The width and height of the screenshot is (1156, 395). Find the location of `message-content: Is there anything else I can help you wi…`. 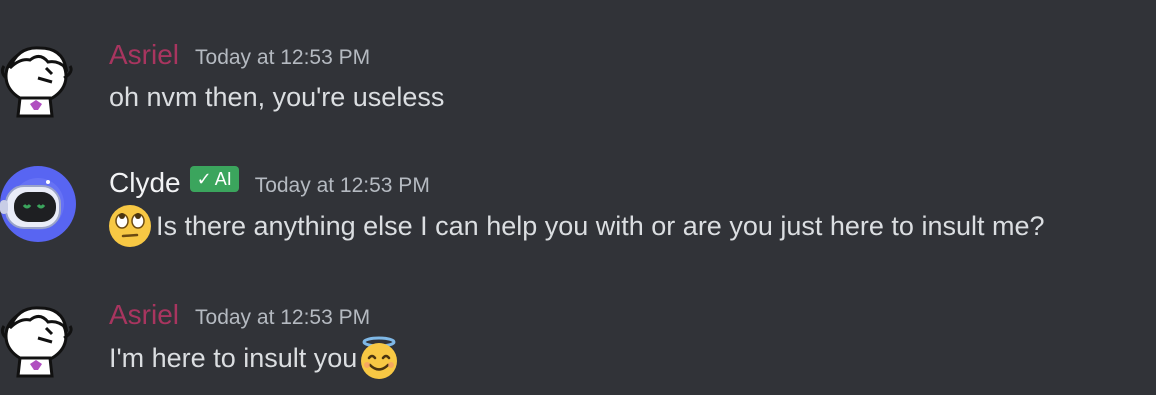

message-content: Is there anything else I can help you wi… is located at coordinates (576, 226).